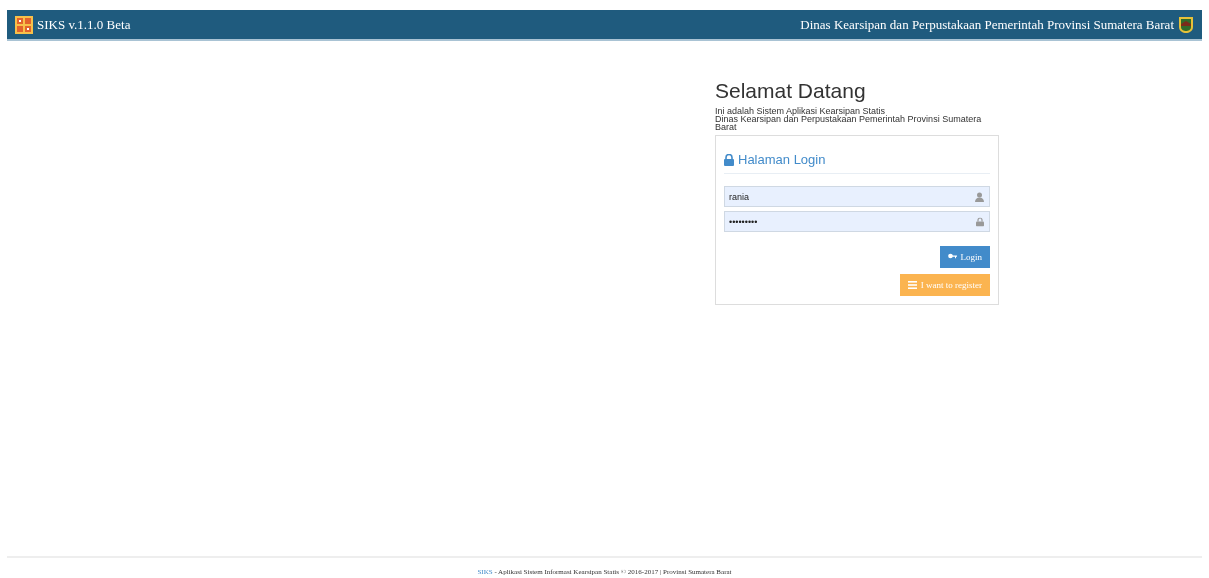 The image size is (1209, 578). I want to click on panel-heading: Halaman Login, so click(782, 159).